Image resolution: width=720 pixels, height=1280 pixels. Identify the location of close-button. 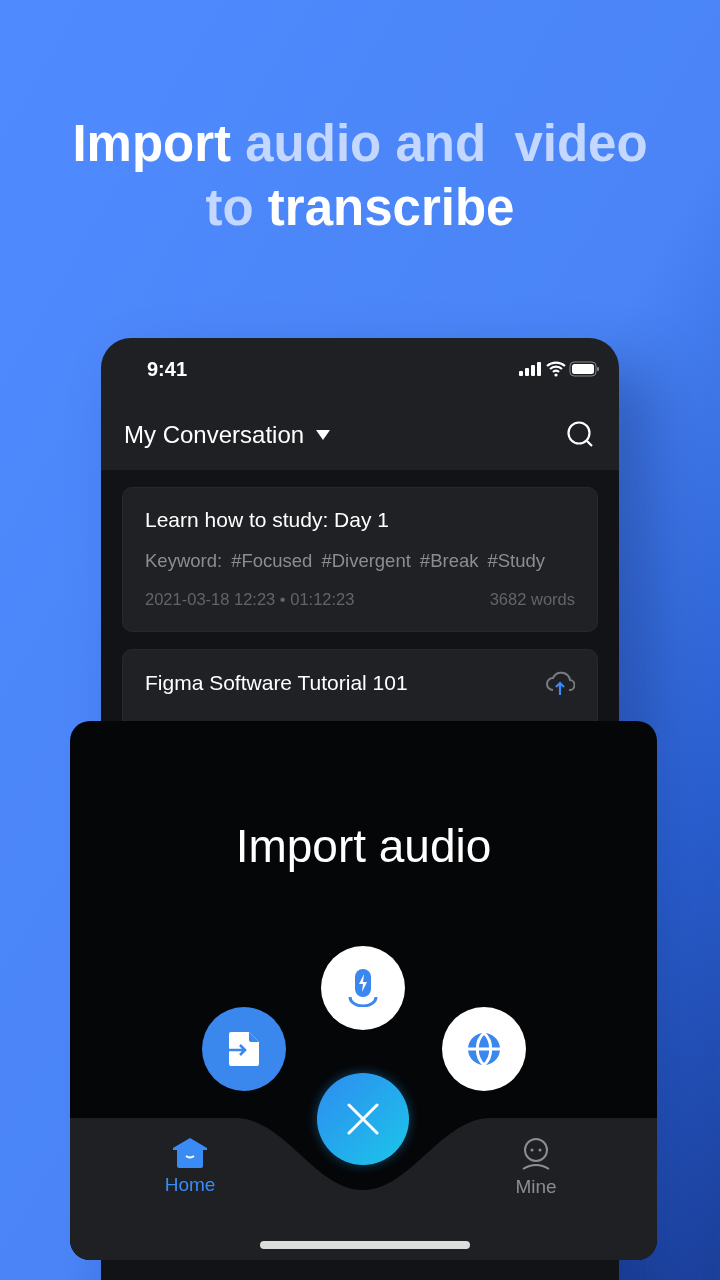
(363, 1119).